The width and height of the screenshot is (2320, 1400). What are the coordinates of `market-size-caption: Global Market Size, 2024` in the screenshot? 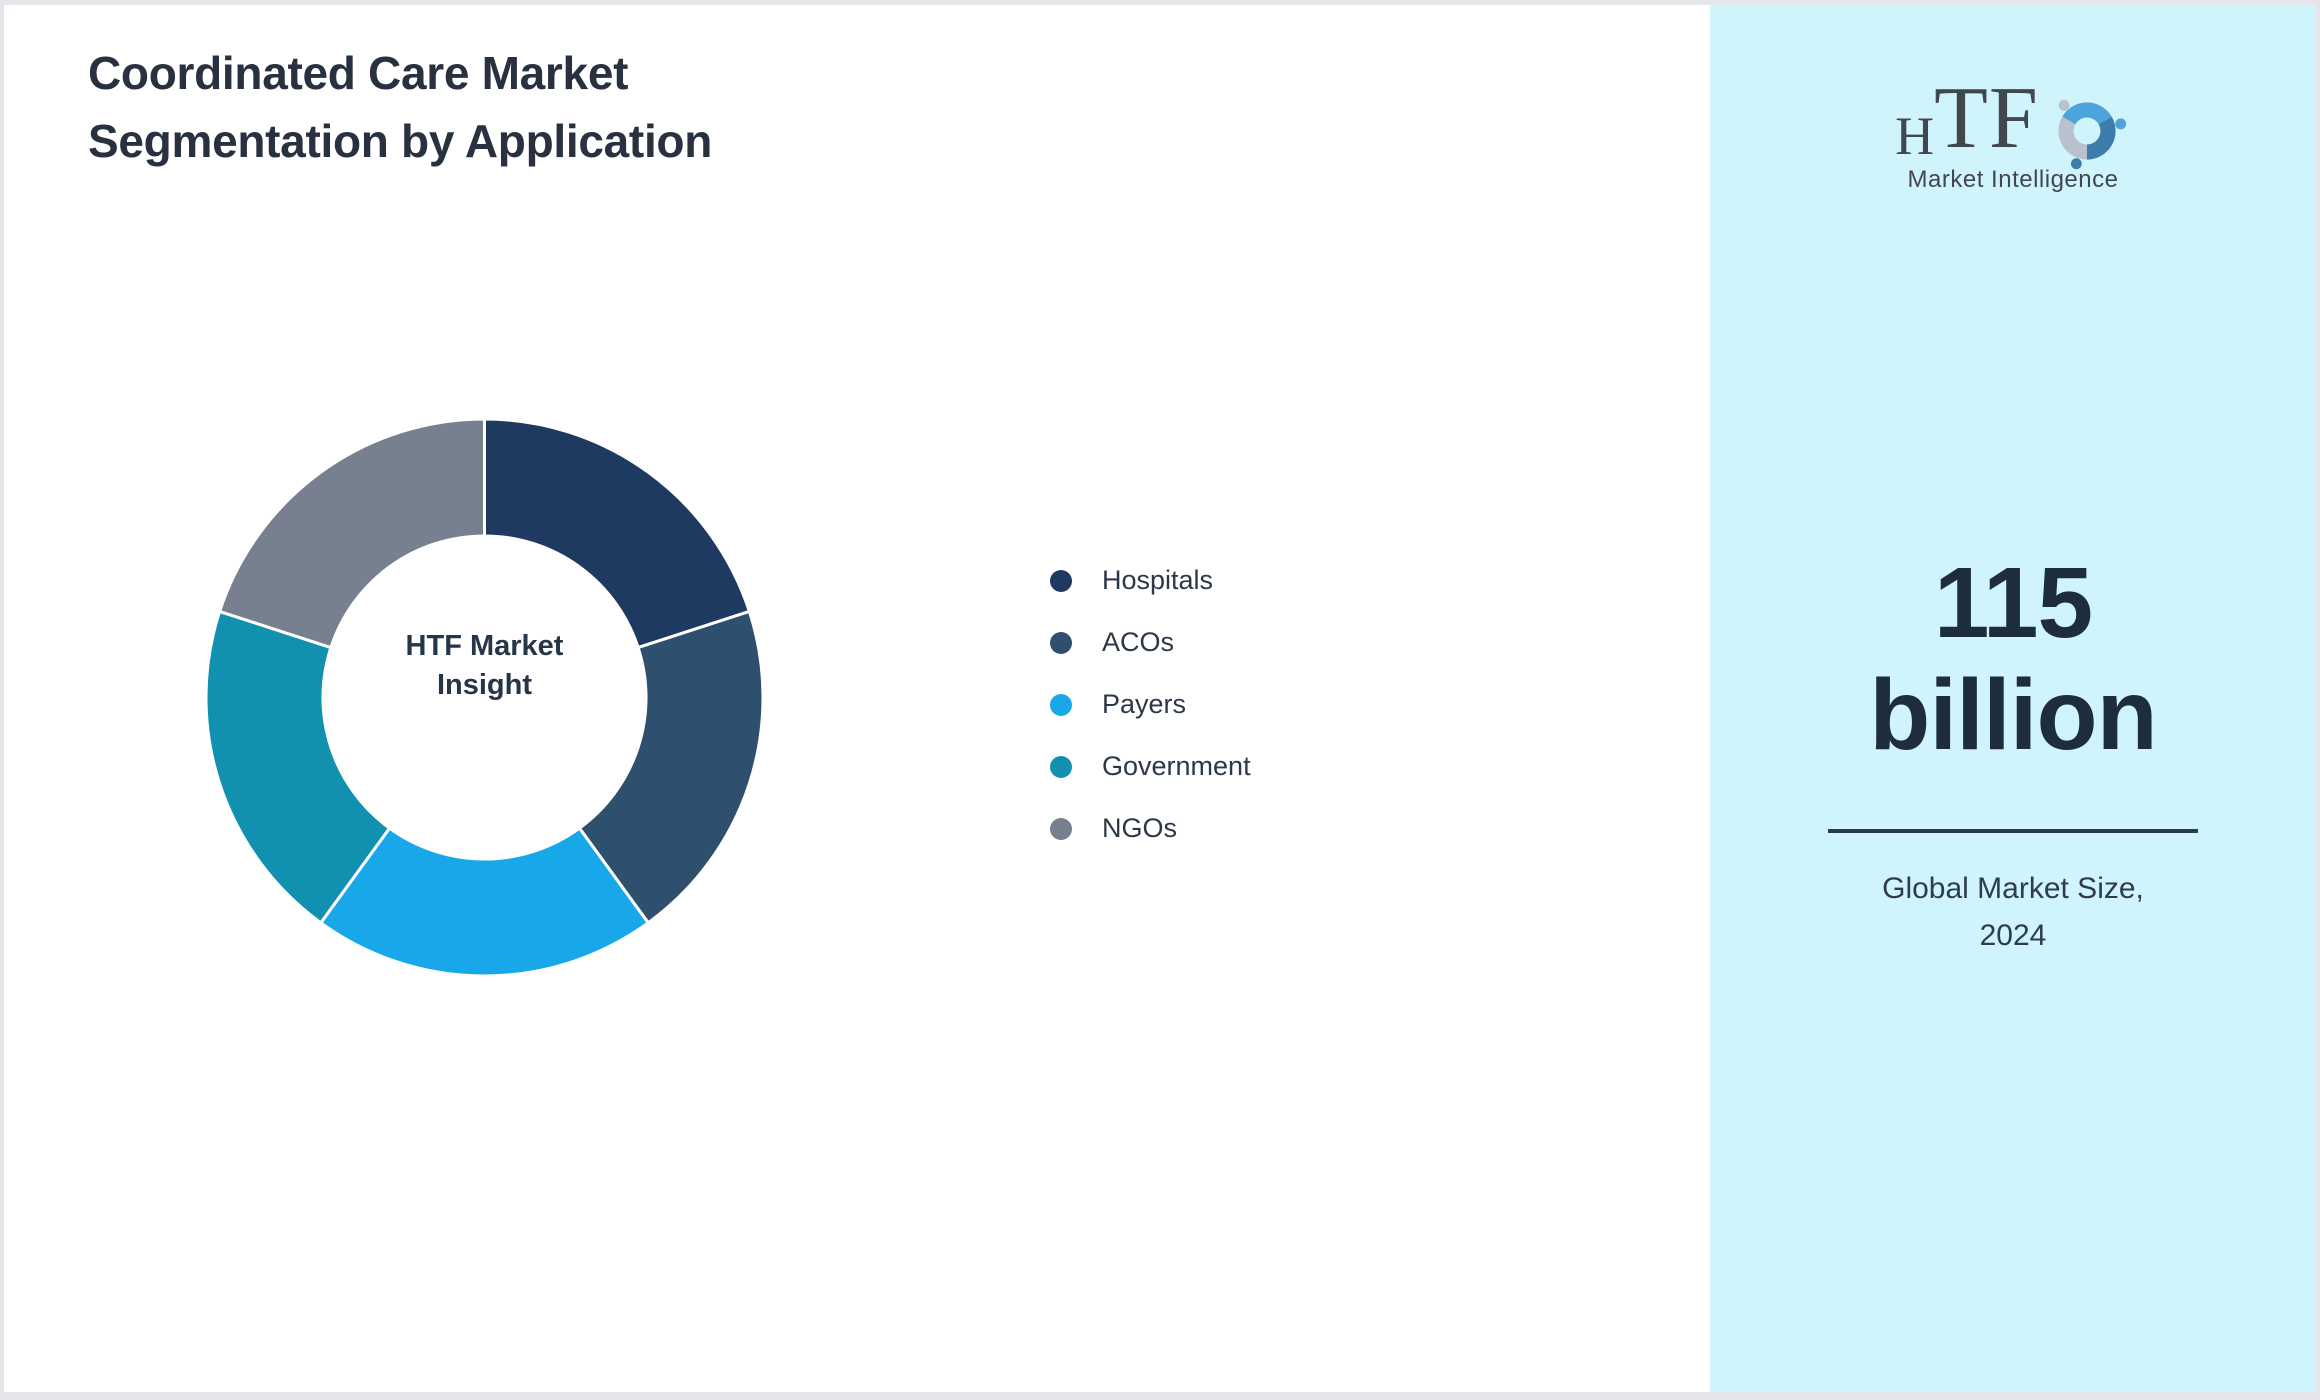 It's located at (2013, 912).